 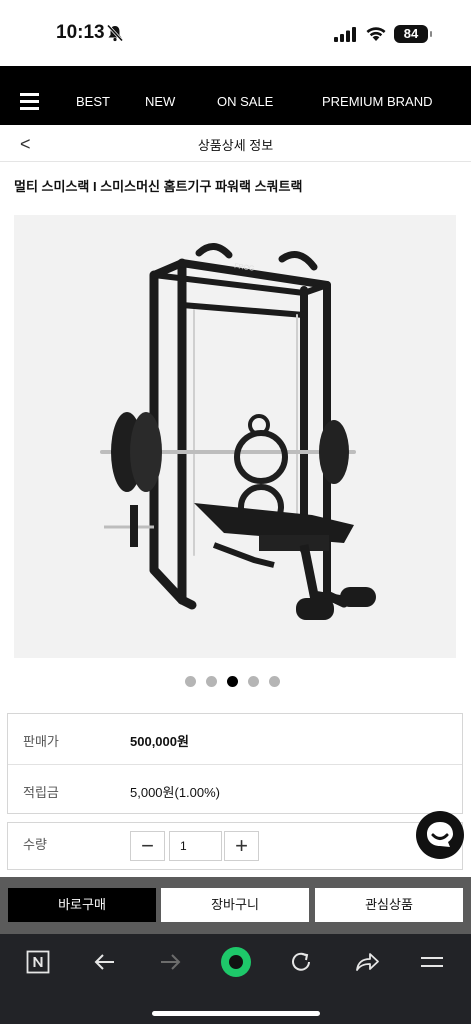 I want to click on product-title: 멀티 스미스랙 I 스미스머신 홈트기구 파워랙 스쿼트랙, so click(x=158, y=186).